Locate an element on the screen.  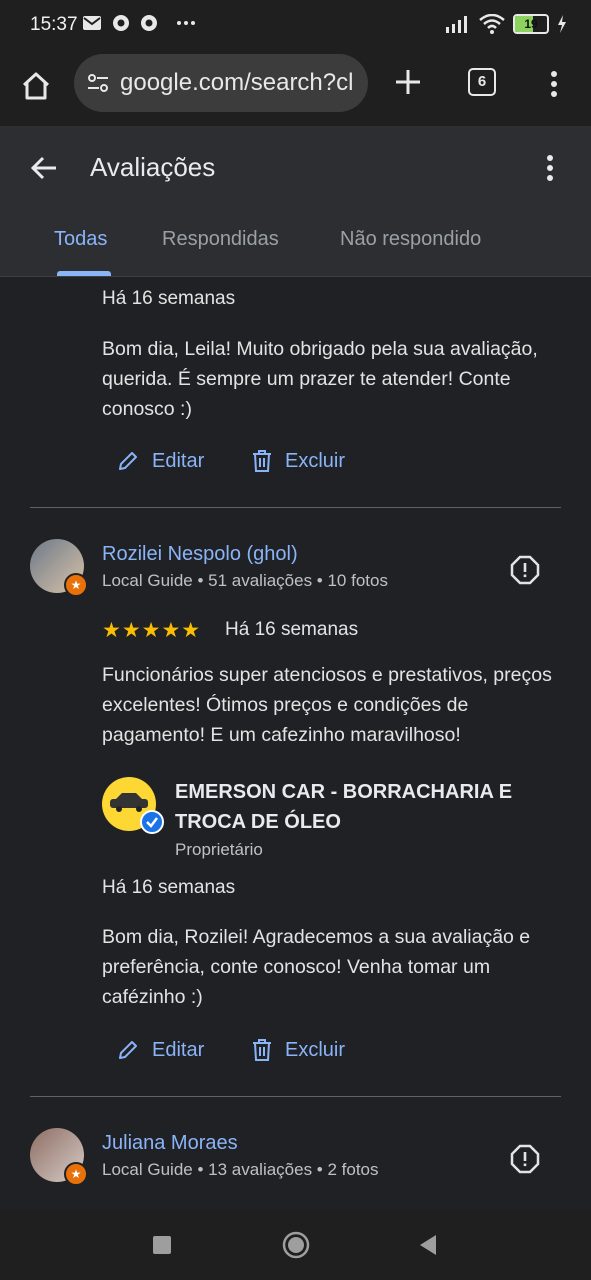
url-text: google.com/search?cl is located at coordinates (237, 82).